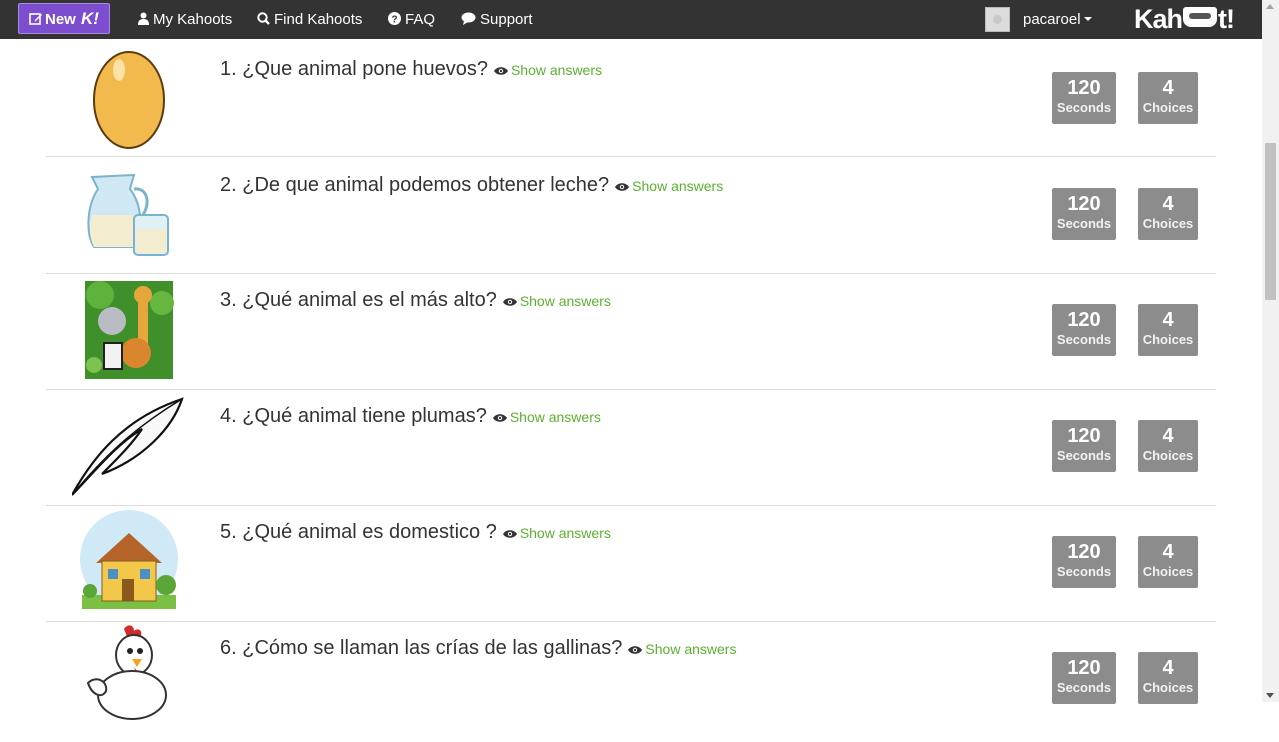  Describe the element at coordinates (411, 69) in the screenshot. I see `question-text: 1. ¿Que animal pone huevos? Show answers` at that location.